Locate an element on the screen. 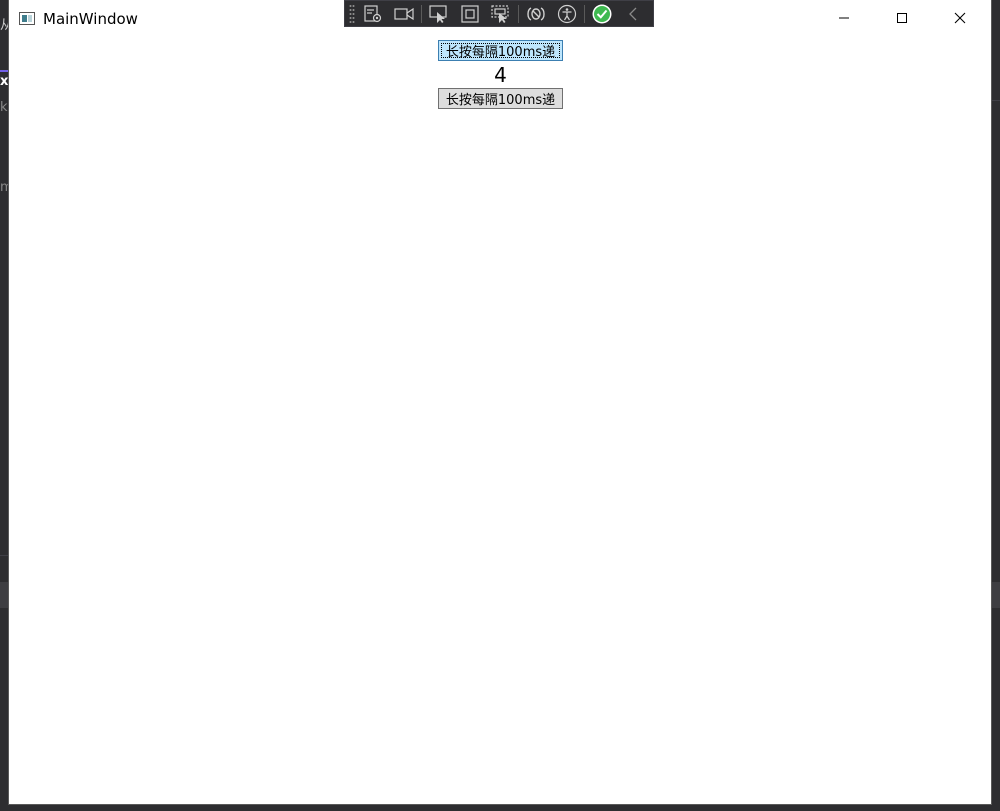 Image resolution: width=1000 pixels, height=811 pixels. background-ide-right is located at coordinates (995, 405).